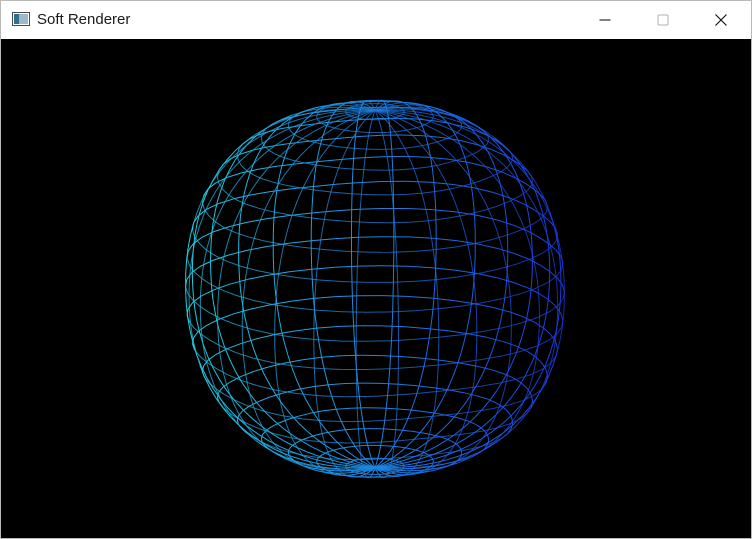 The width and height of the screenshot is (752, 539). I want to click on minimize-icon, so click(605, 20).